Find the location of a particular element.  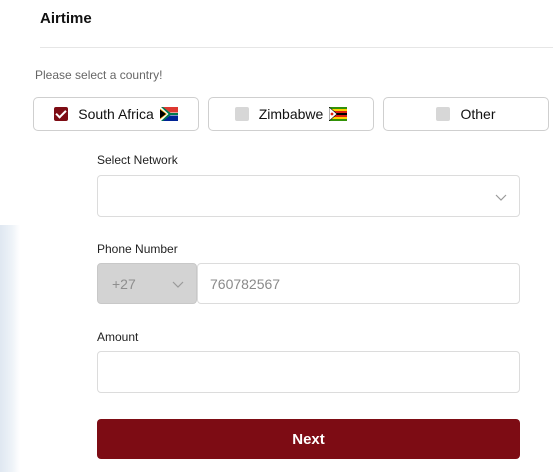

phone-number-input is located at coordinates (358, 283).